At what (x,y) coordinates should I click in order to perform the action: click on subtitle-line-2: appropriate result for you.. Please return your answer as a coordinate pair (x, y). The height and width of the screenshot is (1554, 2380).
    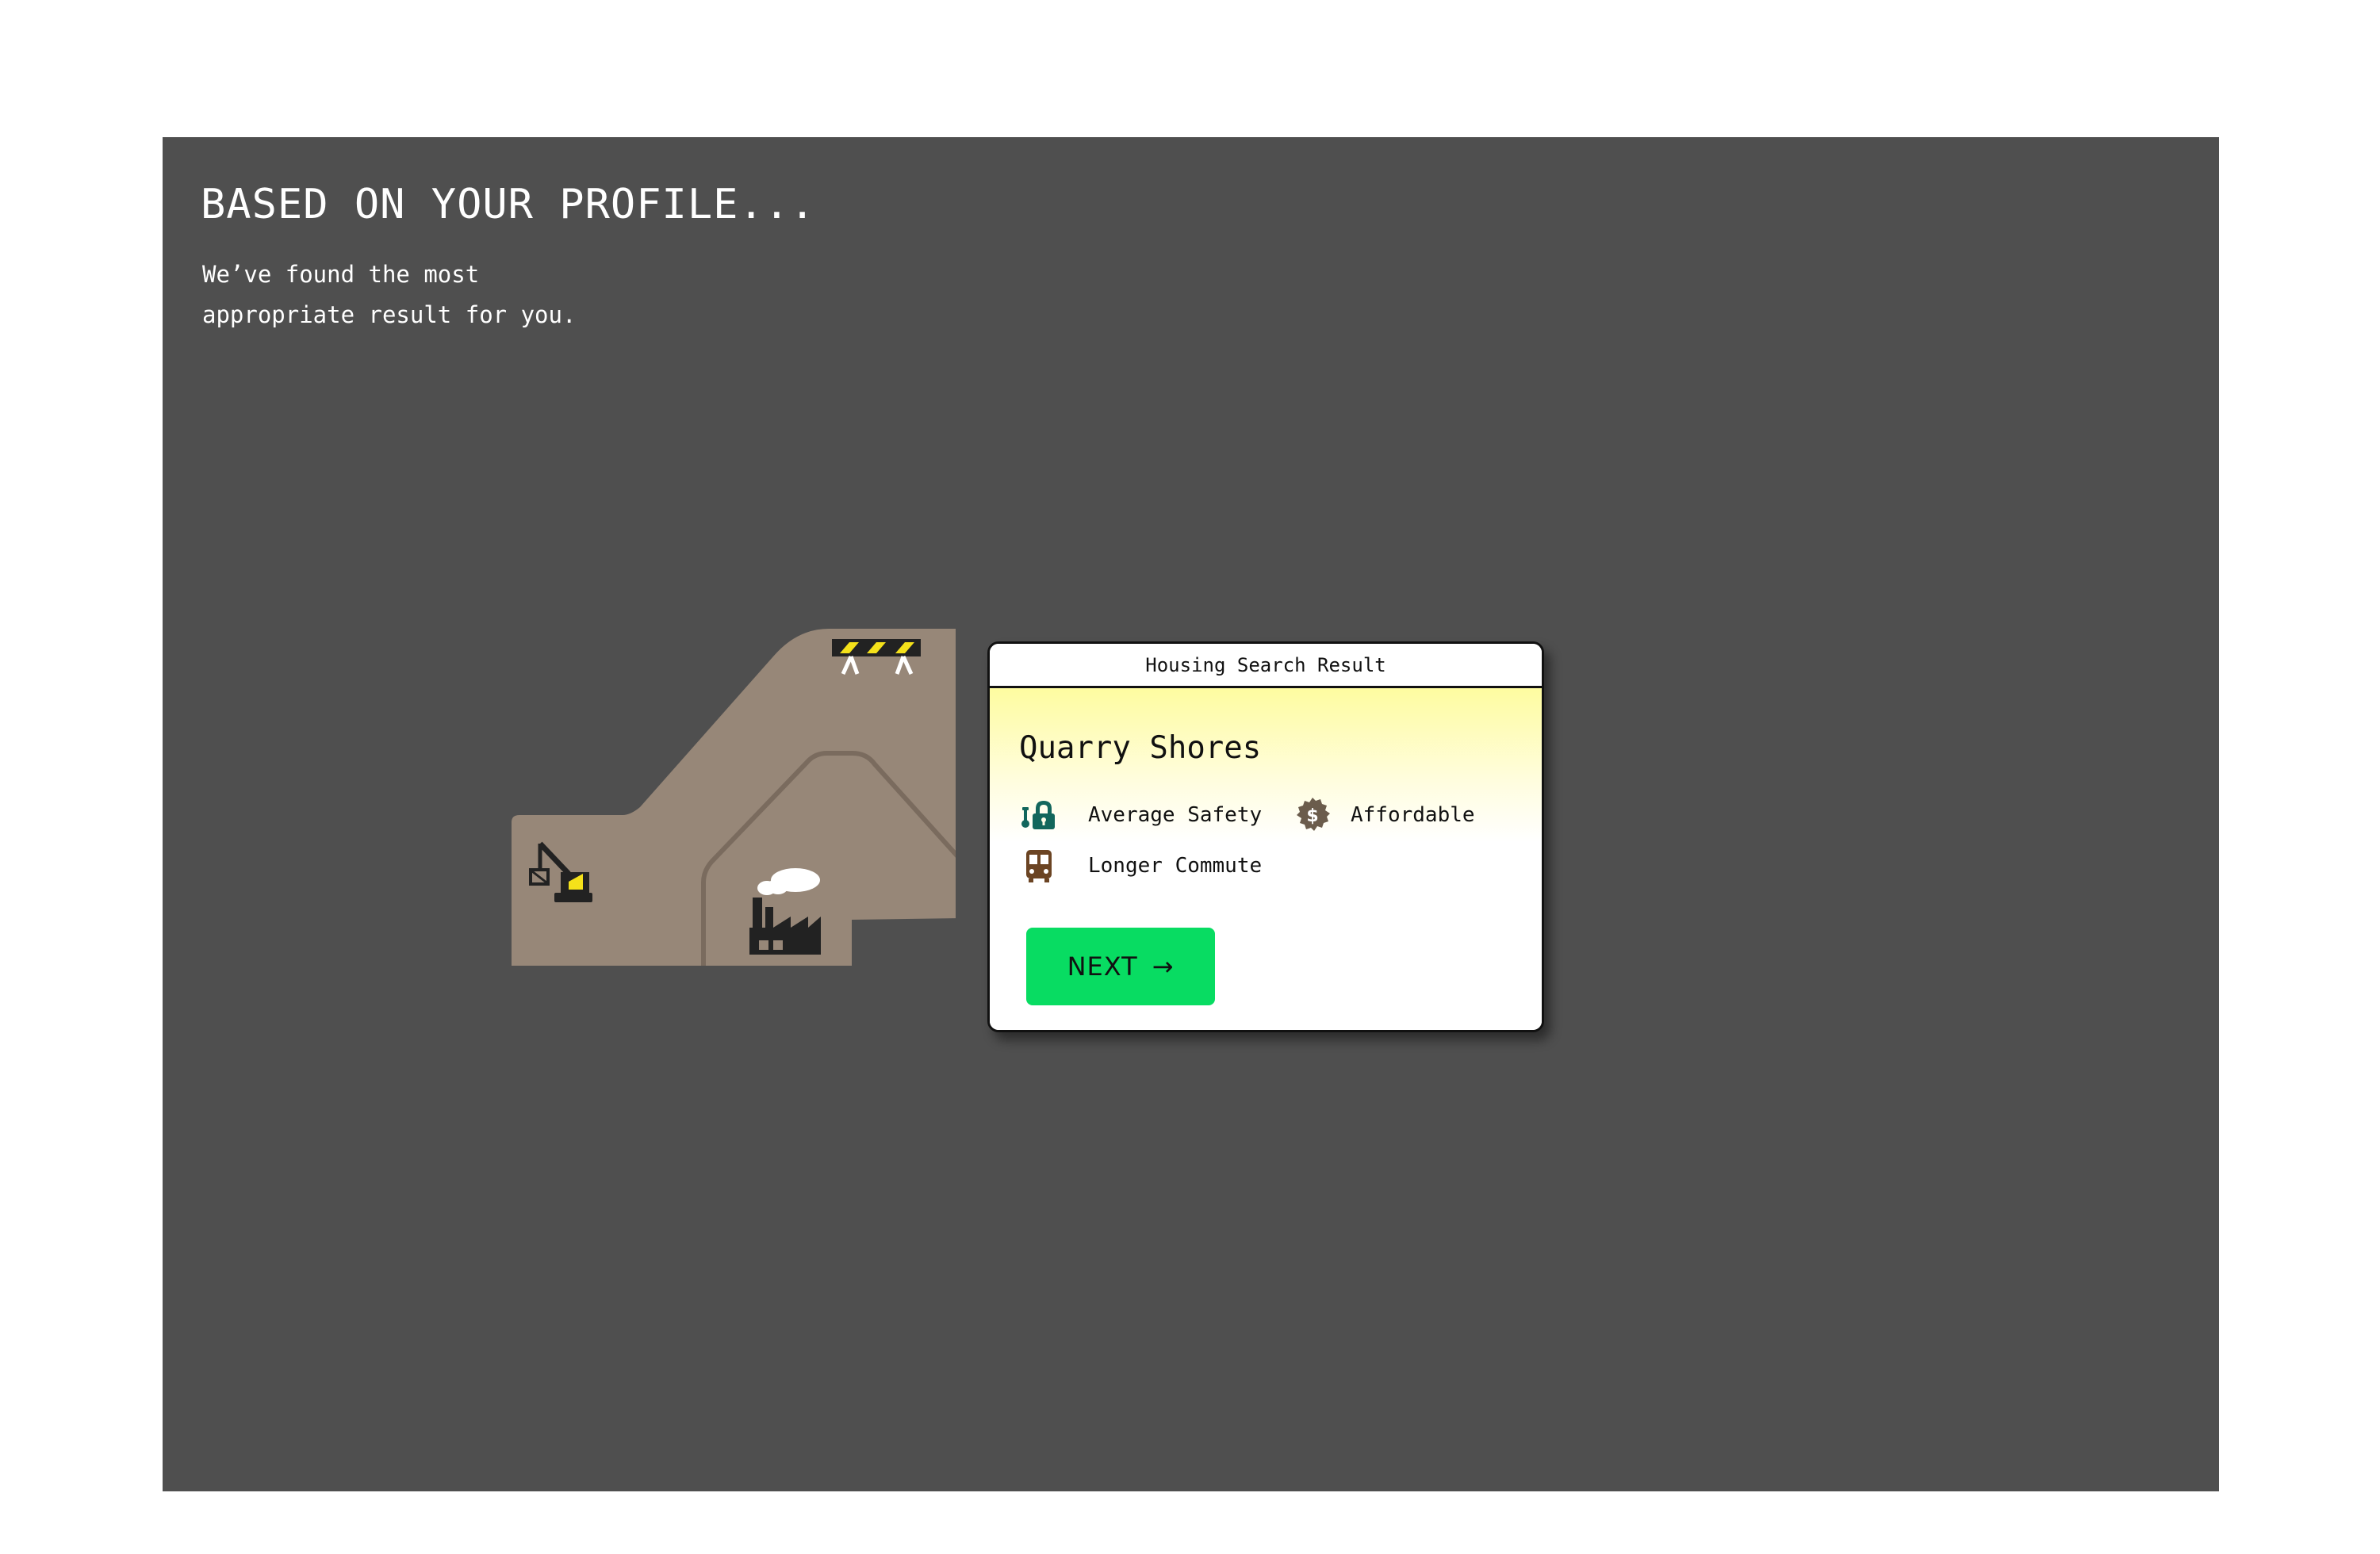
    Looking at the image, I should click on (389, 314).